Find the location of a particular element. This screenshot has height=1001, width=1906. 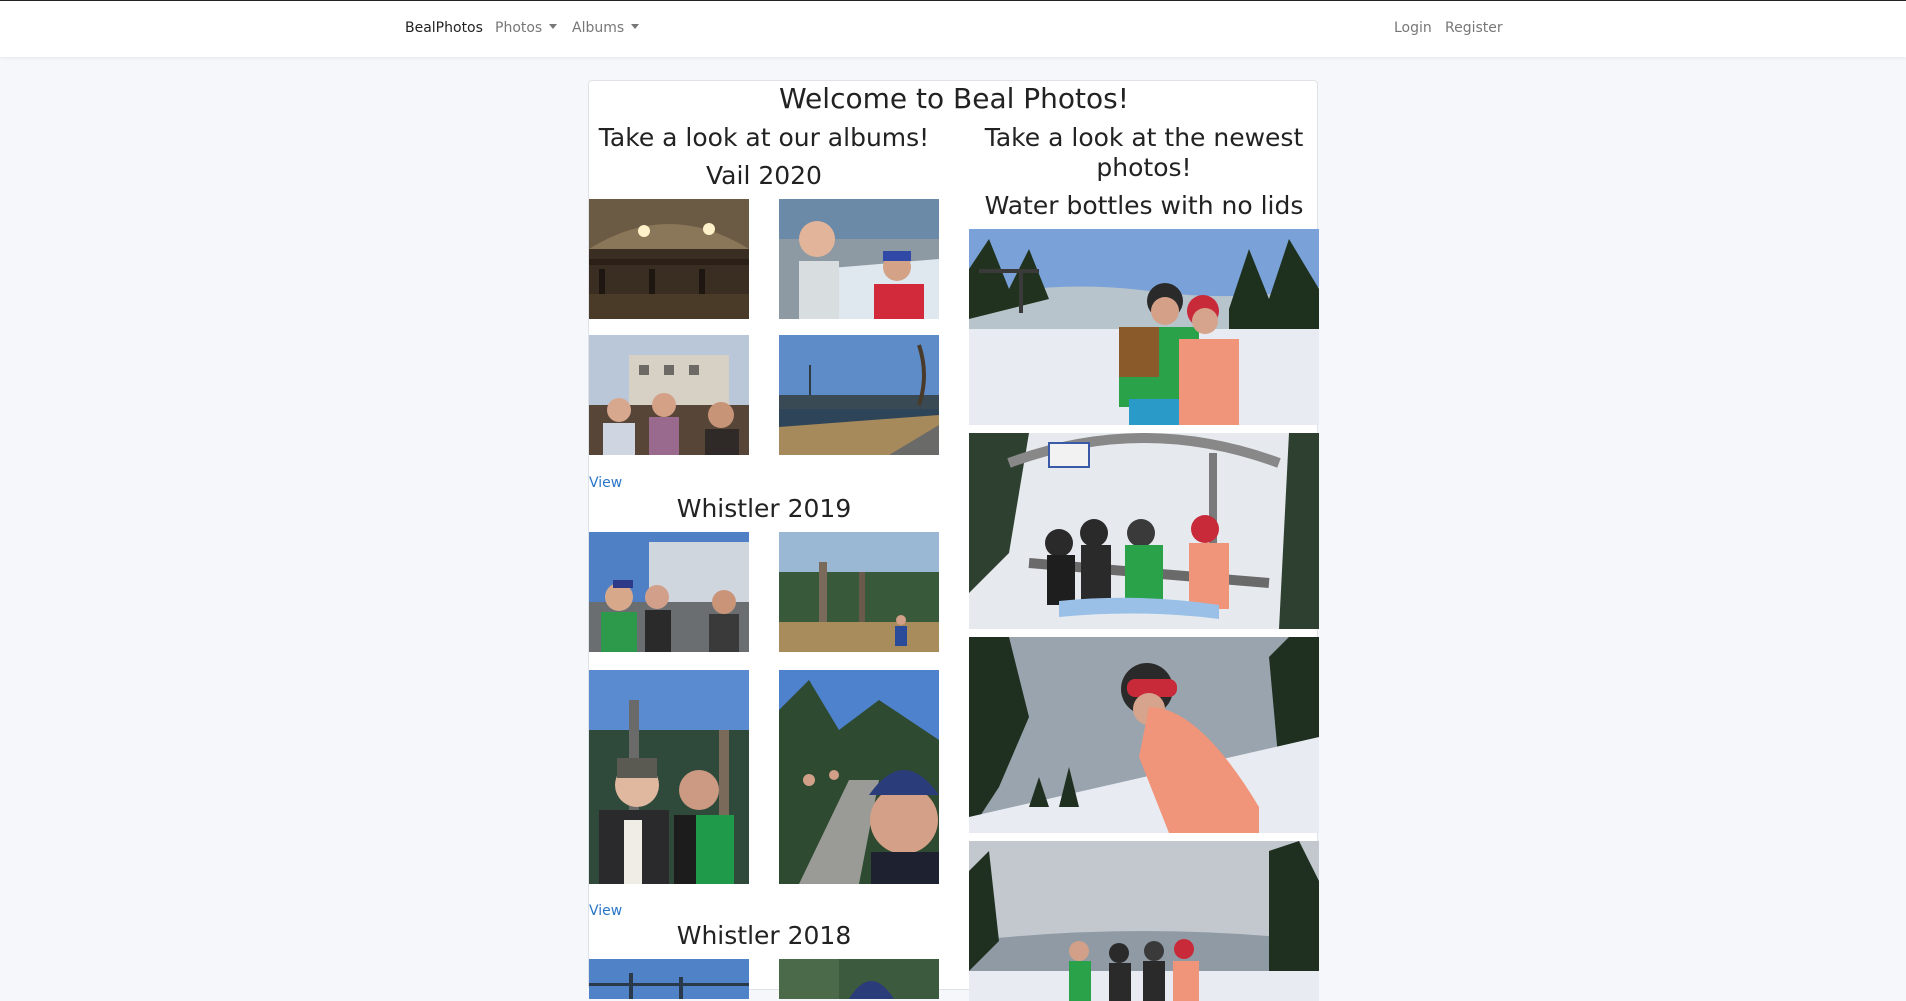

album-title: Vail 2020 is located at coordinates (764, 175).